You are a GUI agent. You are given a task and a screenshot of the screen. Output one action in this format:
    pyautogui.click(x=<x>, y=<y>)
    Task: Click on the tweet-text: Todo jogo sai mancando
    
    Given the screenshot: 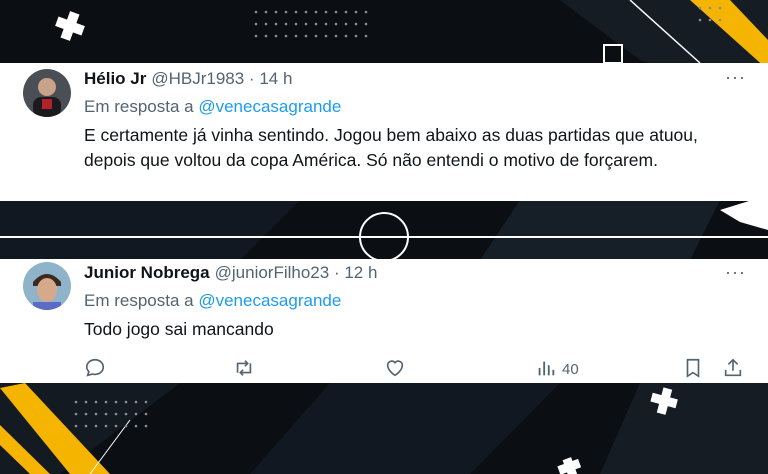 What is the action you would take?
    pyautogui.click(x=179, y=329)
    